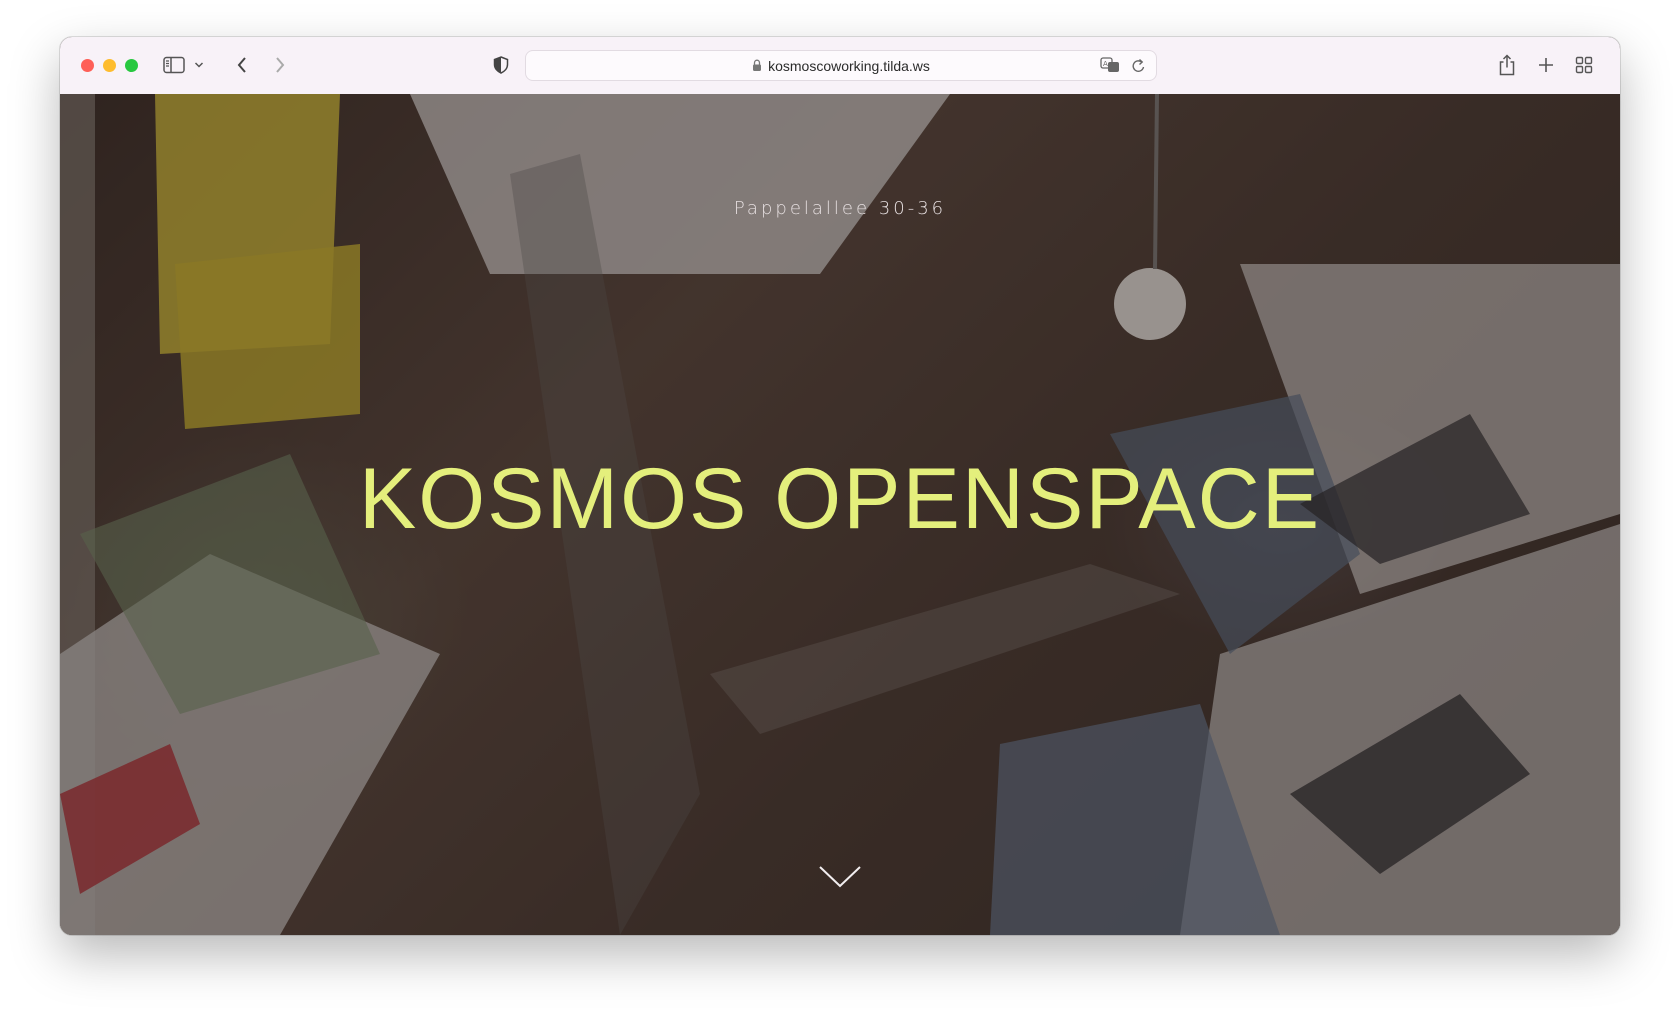 The height and width of the screenshot is (1012, 1680). I want to click on share-button, so click(1507, 65).